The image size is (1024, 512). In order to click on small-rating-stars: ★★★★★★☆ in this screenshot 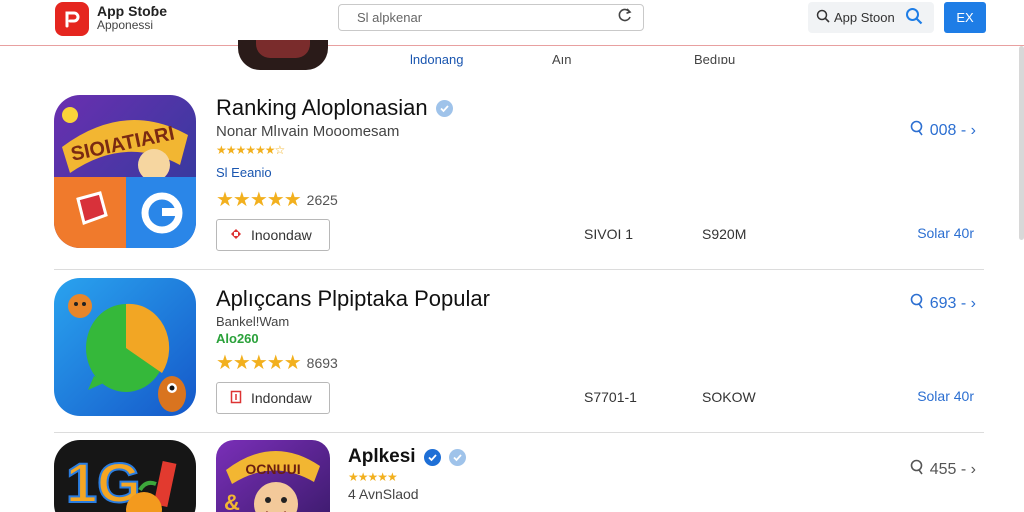, I will do `click(250, 150)`.